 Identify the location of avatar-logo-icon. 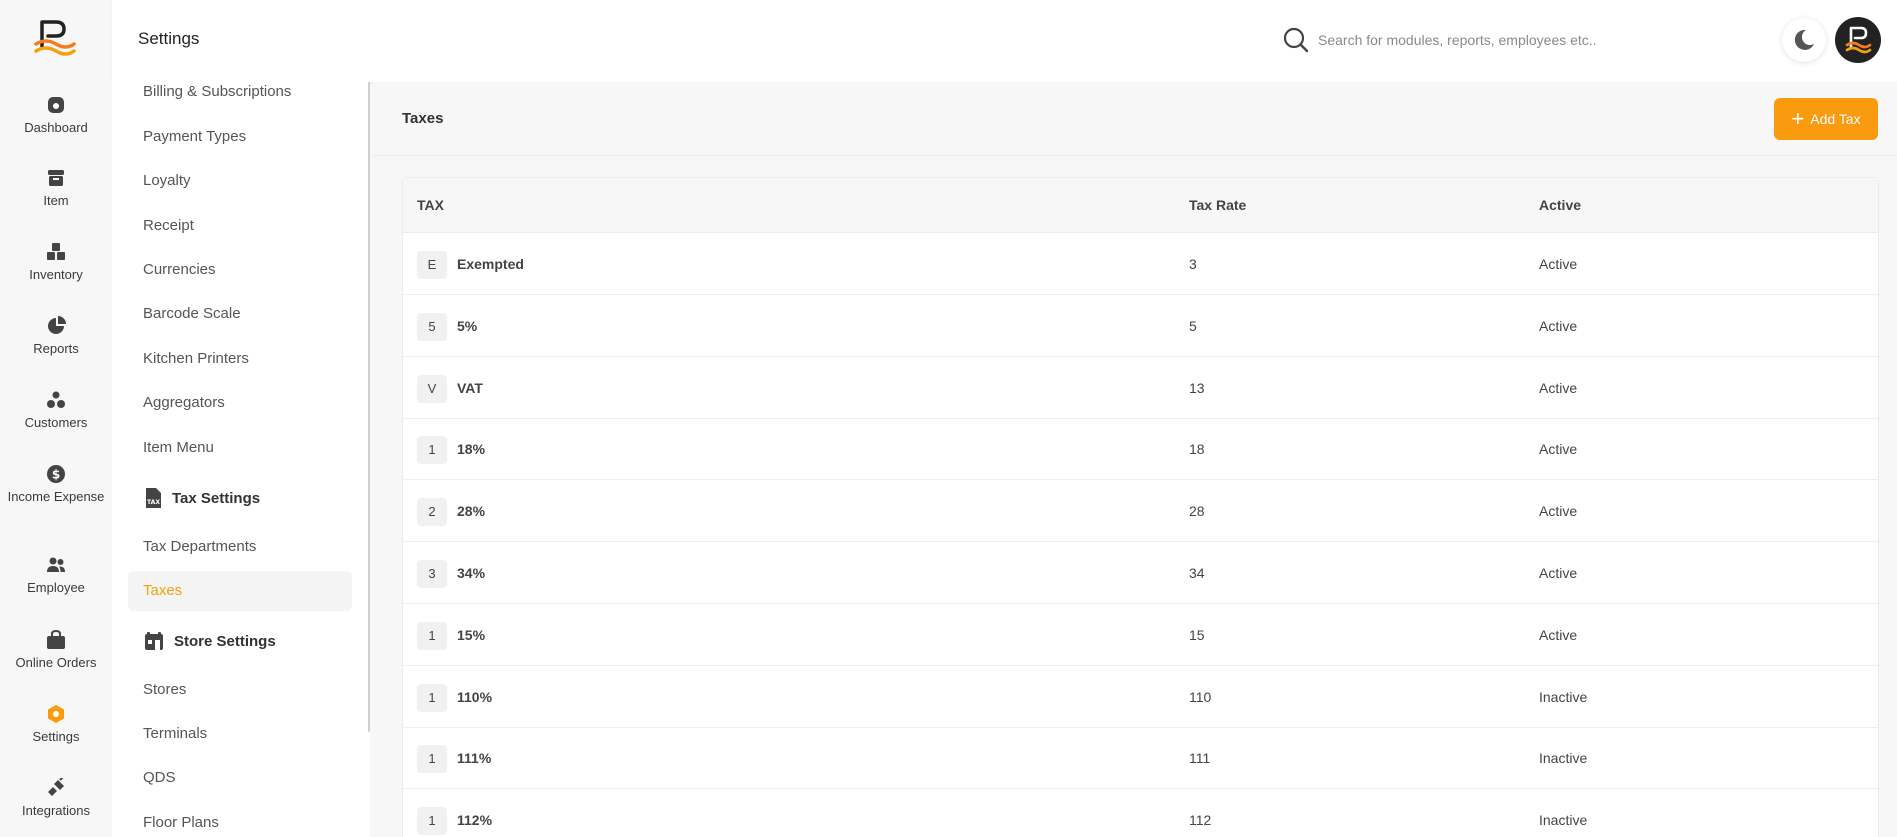
(1858, 40).